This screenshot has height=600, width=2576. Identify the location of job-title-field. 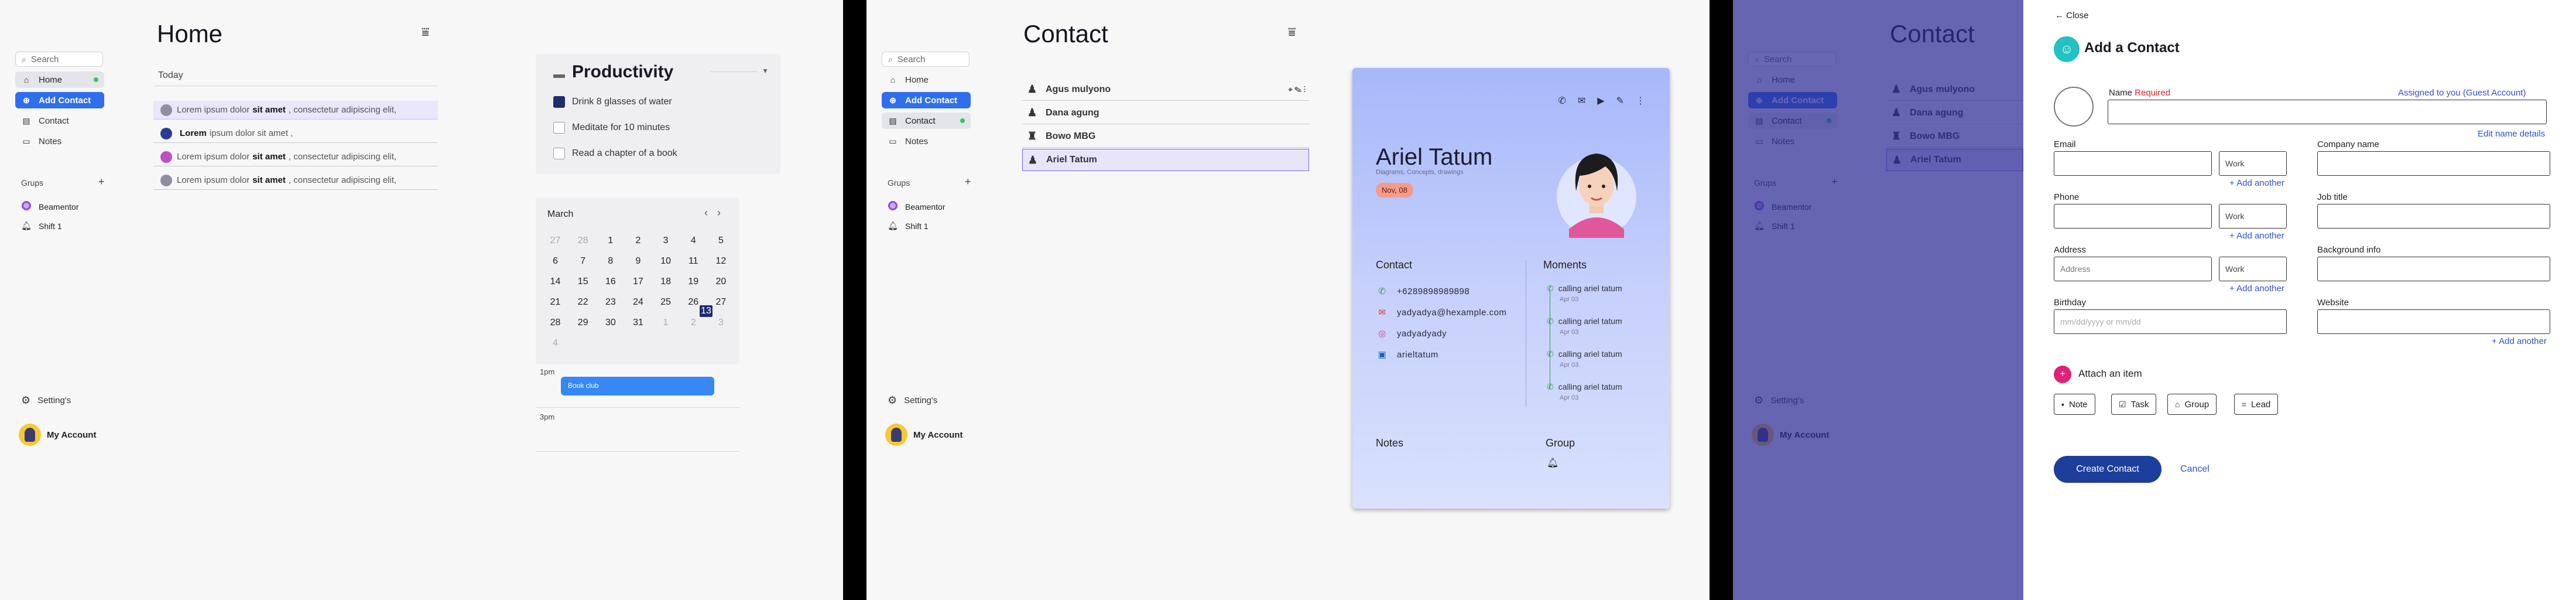
(2433, 216).